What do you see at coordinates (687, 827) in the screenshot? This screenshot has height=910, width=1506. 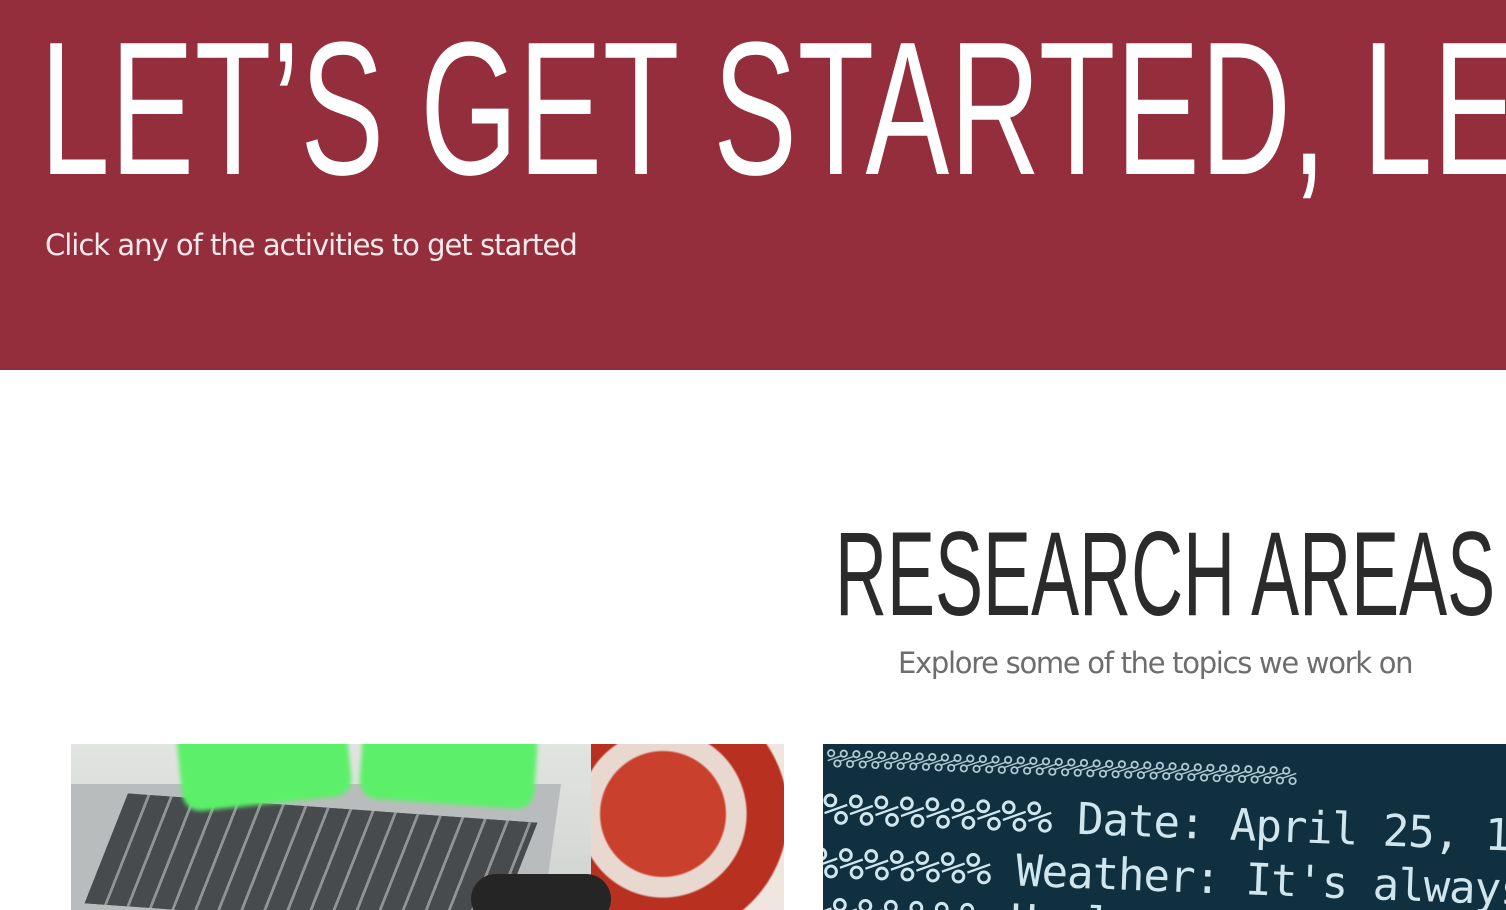 I see `red-cloth-background` at bounding box center [687, 827].